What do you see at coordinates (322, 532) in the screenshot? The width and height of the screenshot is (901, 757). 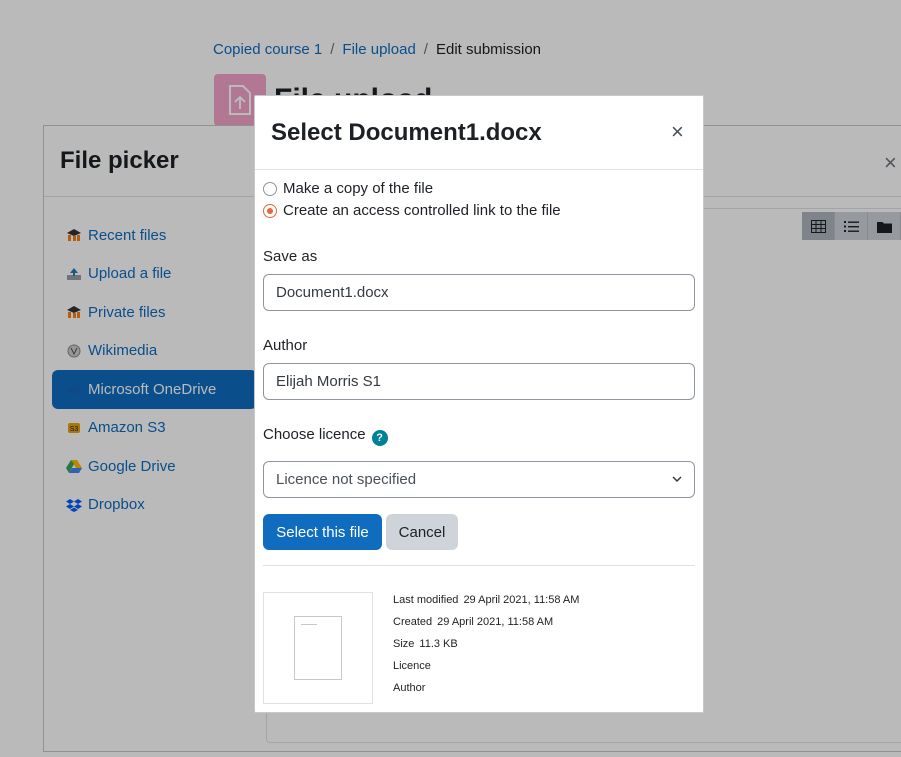 I see `select-this-file-button: Select this file` at bounding box center [322, 532].